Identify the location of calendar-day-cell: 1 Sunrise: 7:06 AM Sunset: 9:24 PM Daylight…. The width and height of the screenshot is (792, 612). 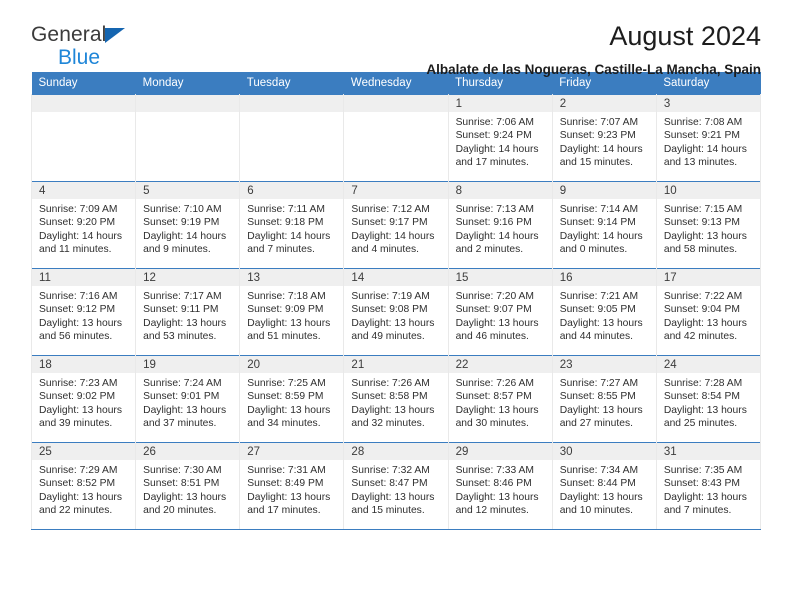
(500, 138).